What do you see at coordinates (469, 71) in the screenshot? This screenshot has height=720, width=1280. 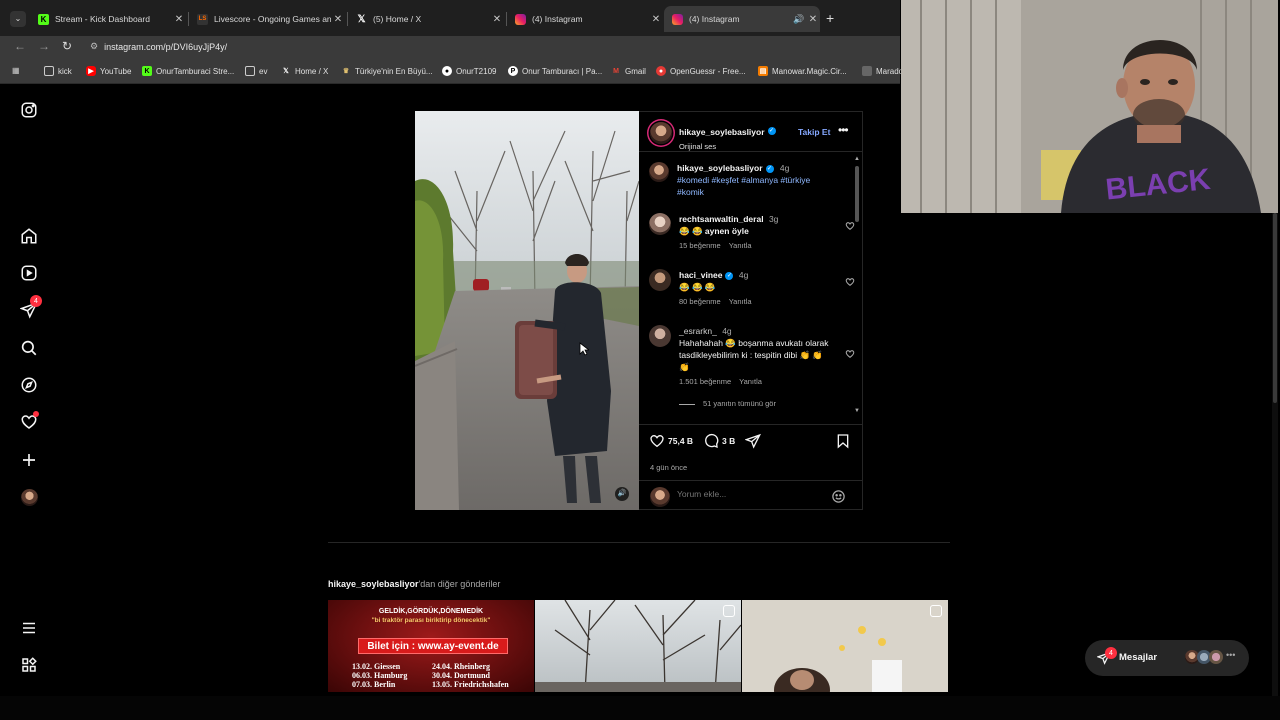 I see `bookmark-onurt2109: ● OnurT2109` at bounding box center [469, 71].